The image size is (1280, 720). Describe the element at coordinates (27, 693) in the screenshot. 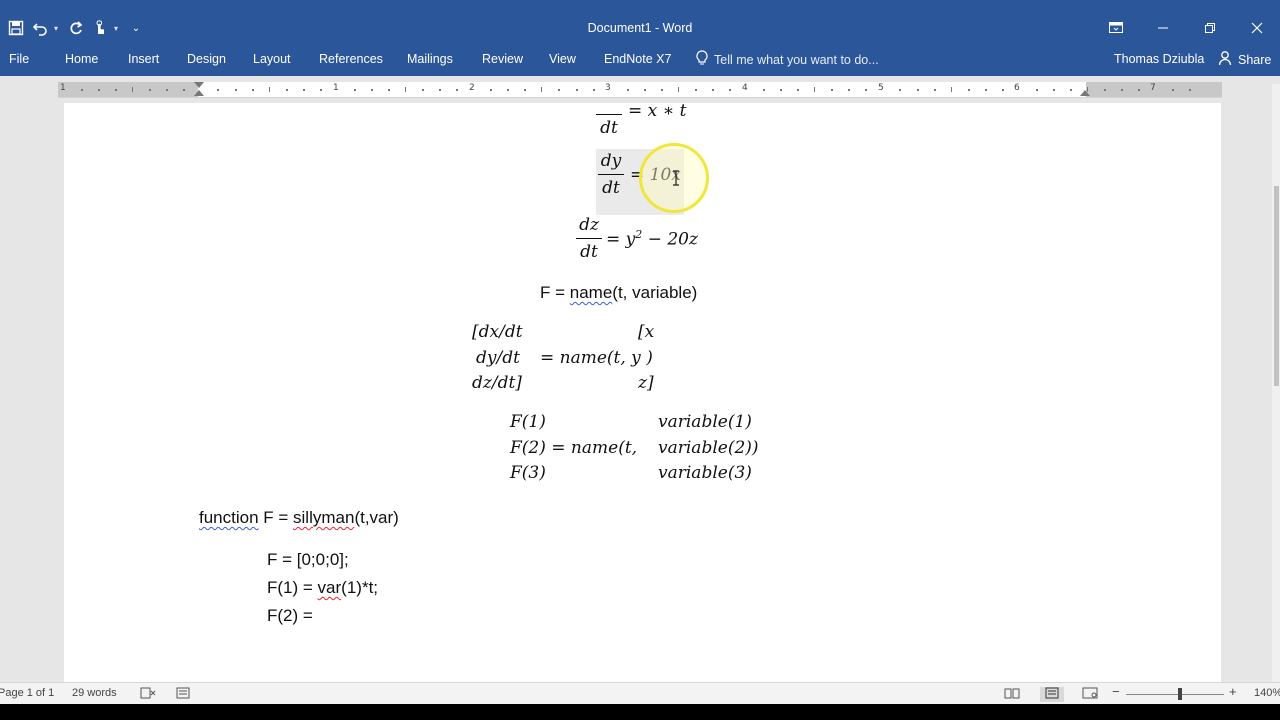

I see `page-count: Page 1 of 1` at that location.